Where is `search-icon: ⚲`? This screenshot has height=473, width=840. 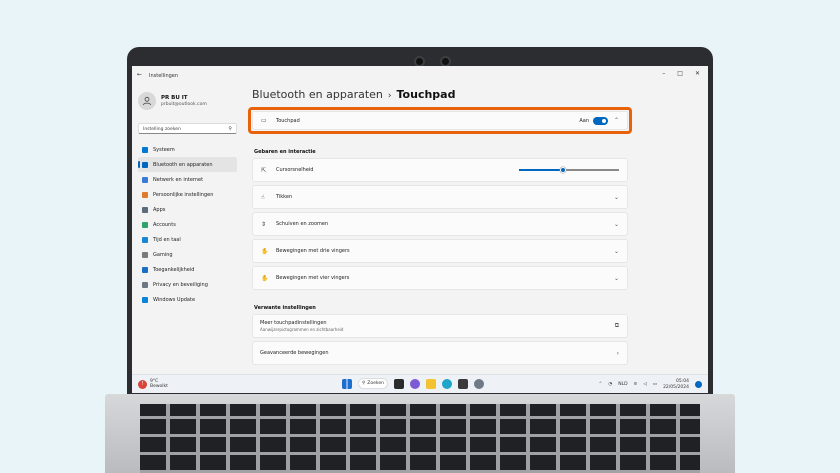
search-icon: ⚲ is located at coordinates (230, 129).